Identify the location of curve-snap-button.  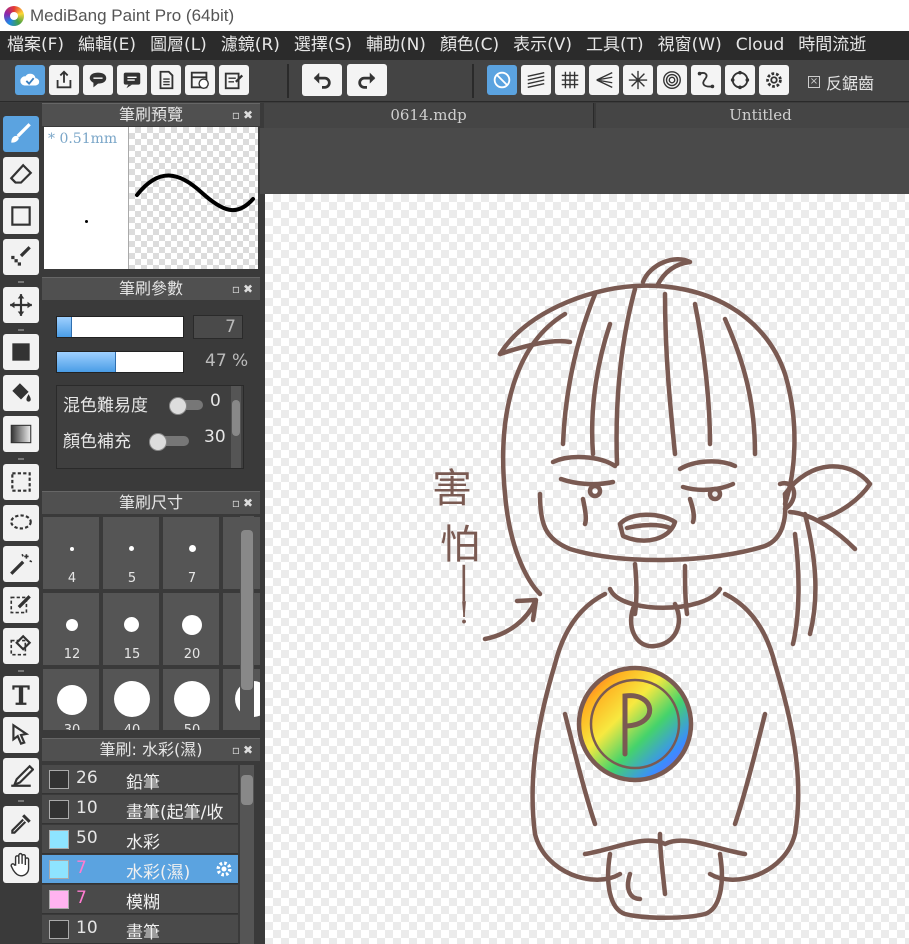
(706, 80).